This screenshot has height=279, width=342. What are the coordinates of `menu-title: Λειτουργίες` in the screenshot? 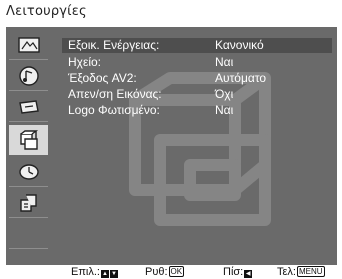 It's located at (46, 11).